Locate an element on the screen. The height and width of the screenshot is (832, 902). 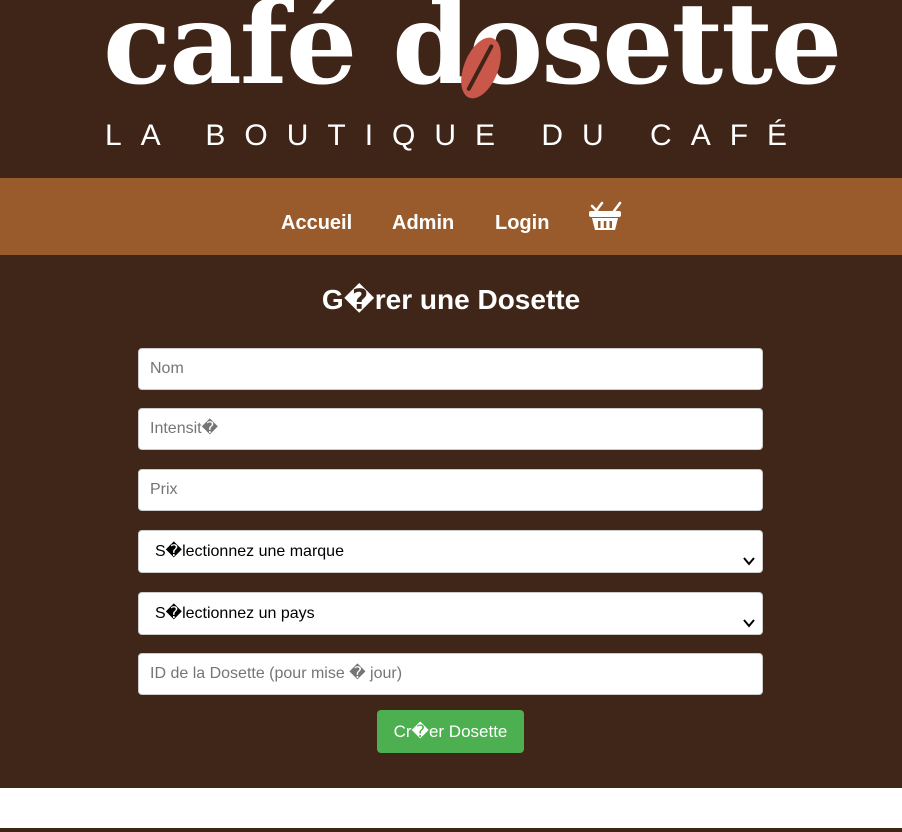
name-input is located at coordinates (450, 369).